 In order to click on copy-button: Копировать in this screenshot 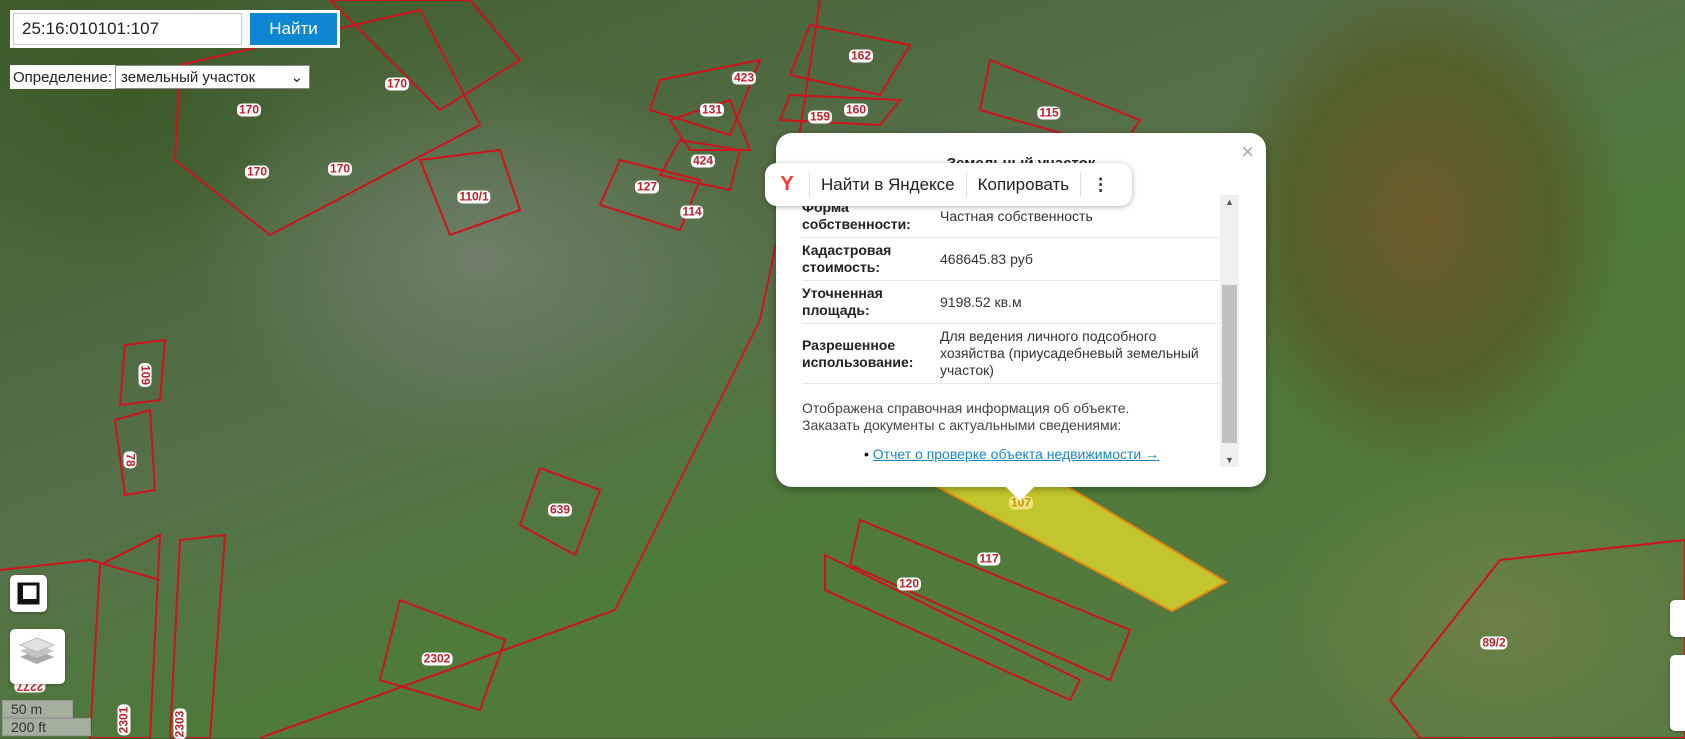, I will do `click(1024, 185)`.